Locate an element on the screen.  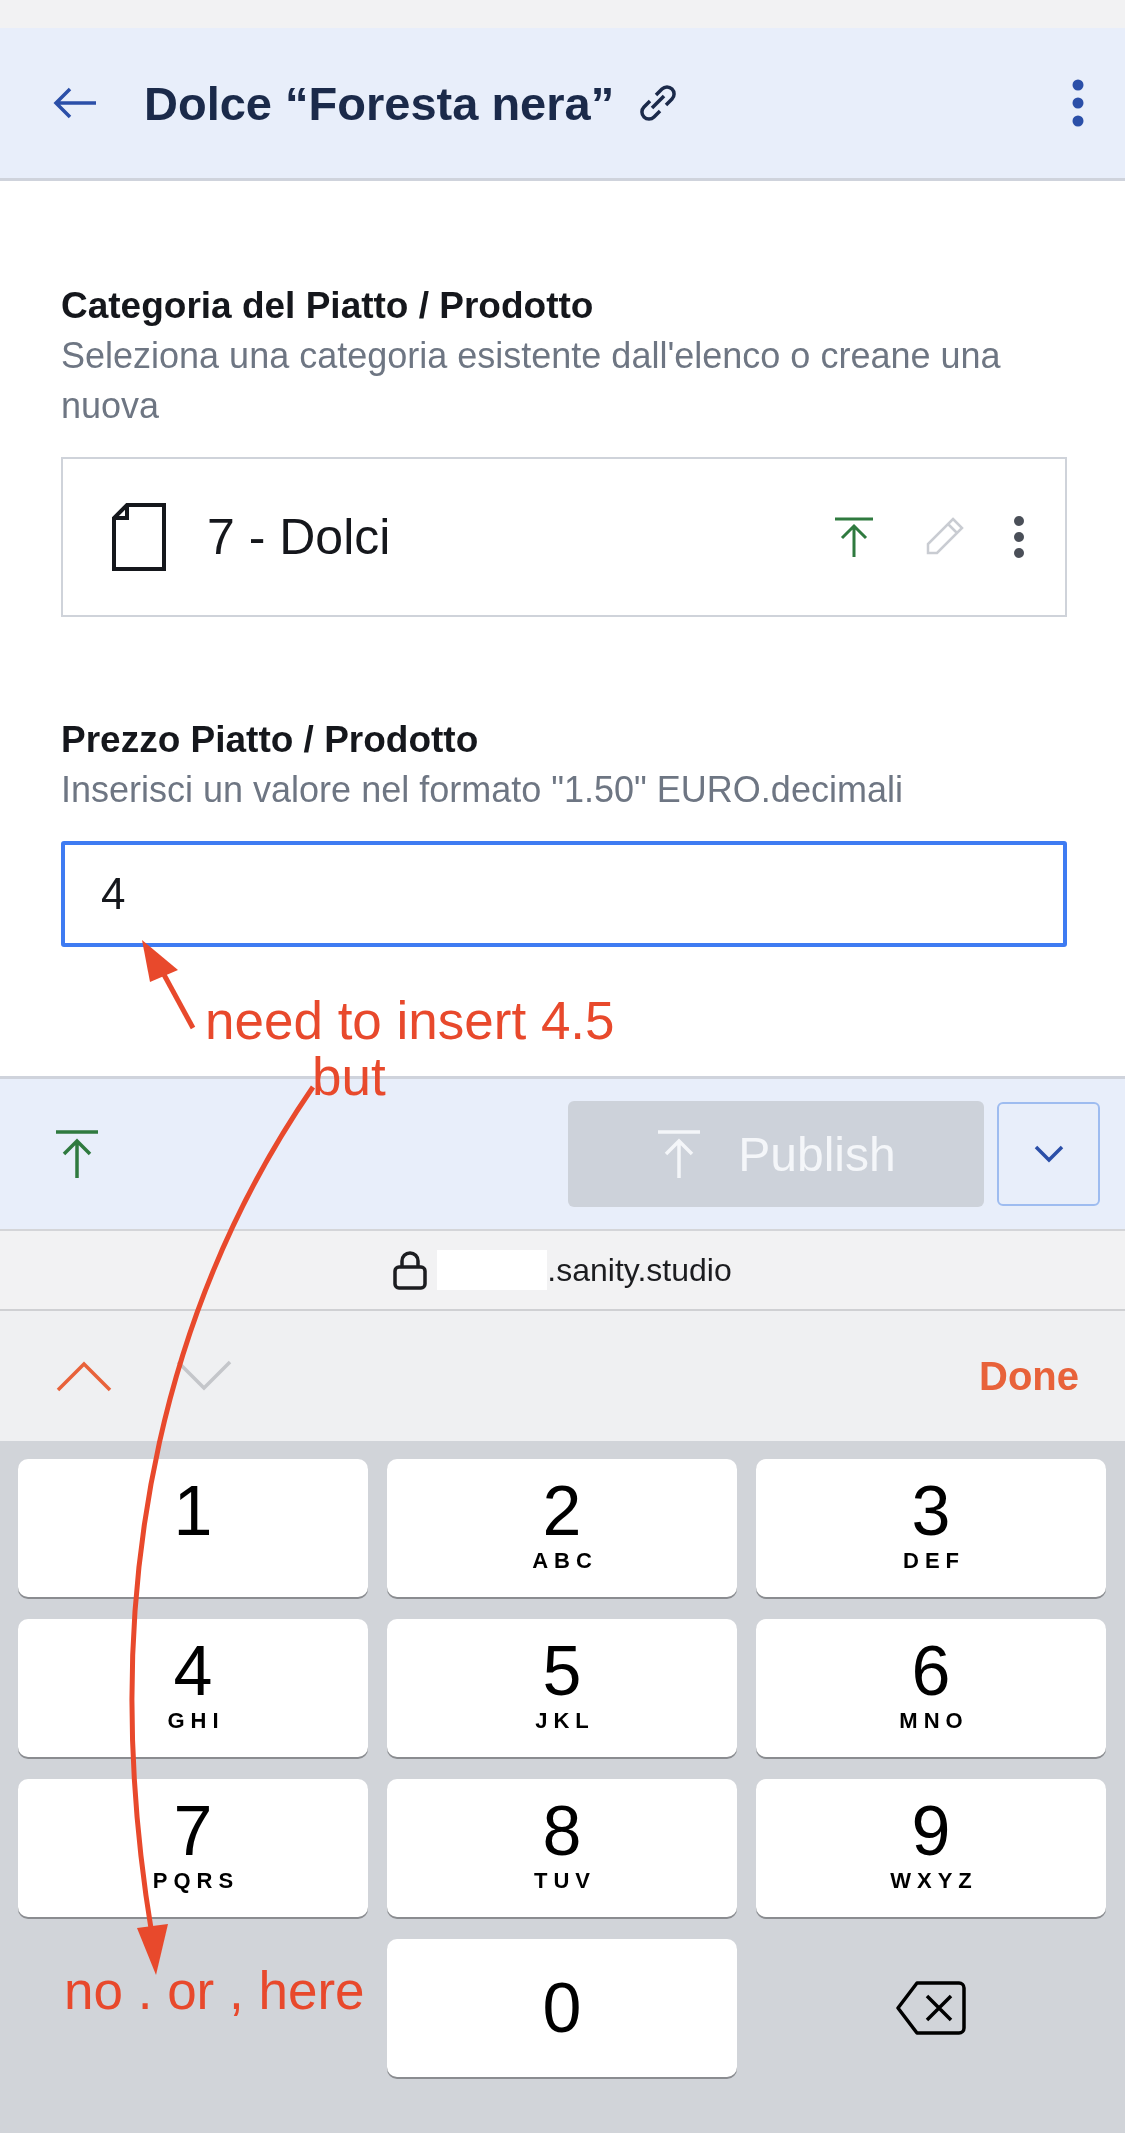
back-arrow-icon is located at coordinates (75, 103).